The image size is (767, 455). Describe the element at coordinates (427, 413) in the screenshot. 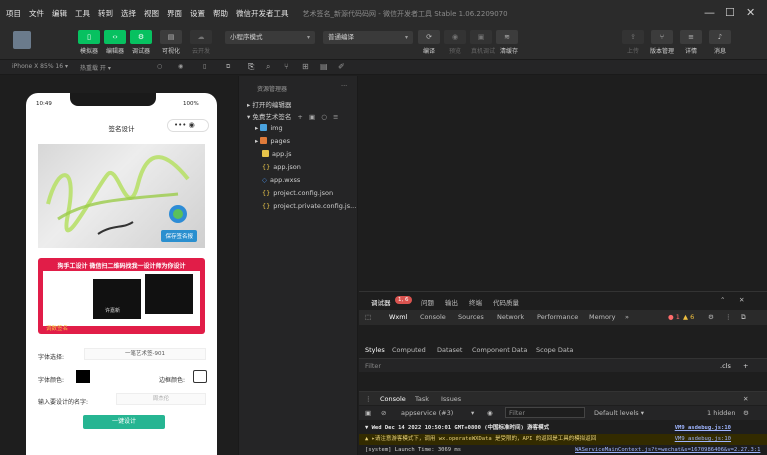

I see `context-select: appservice (#3)` at that location.